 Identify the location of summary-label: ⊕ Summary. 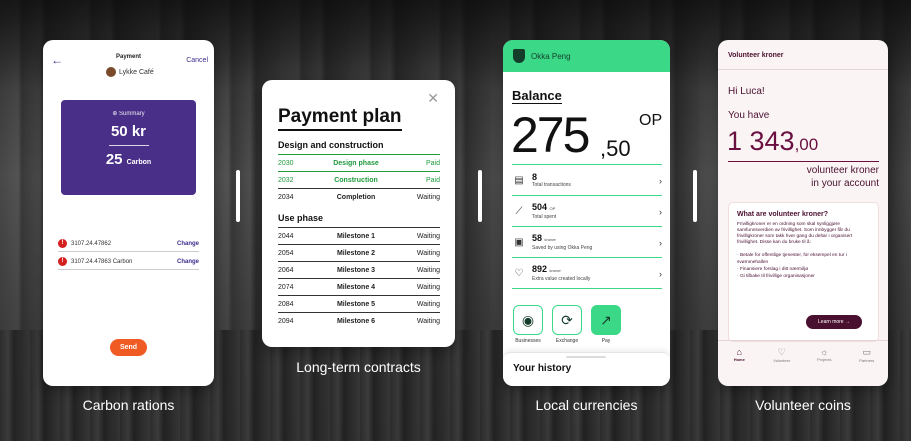
(128, 114).